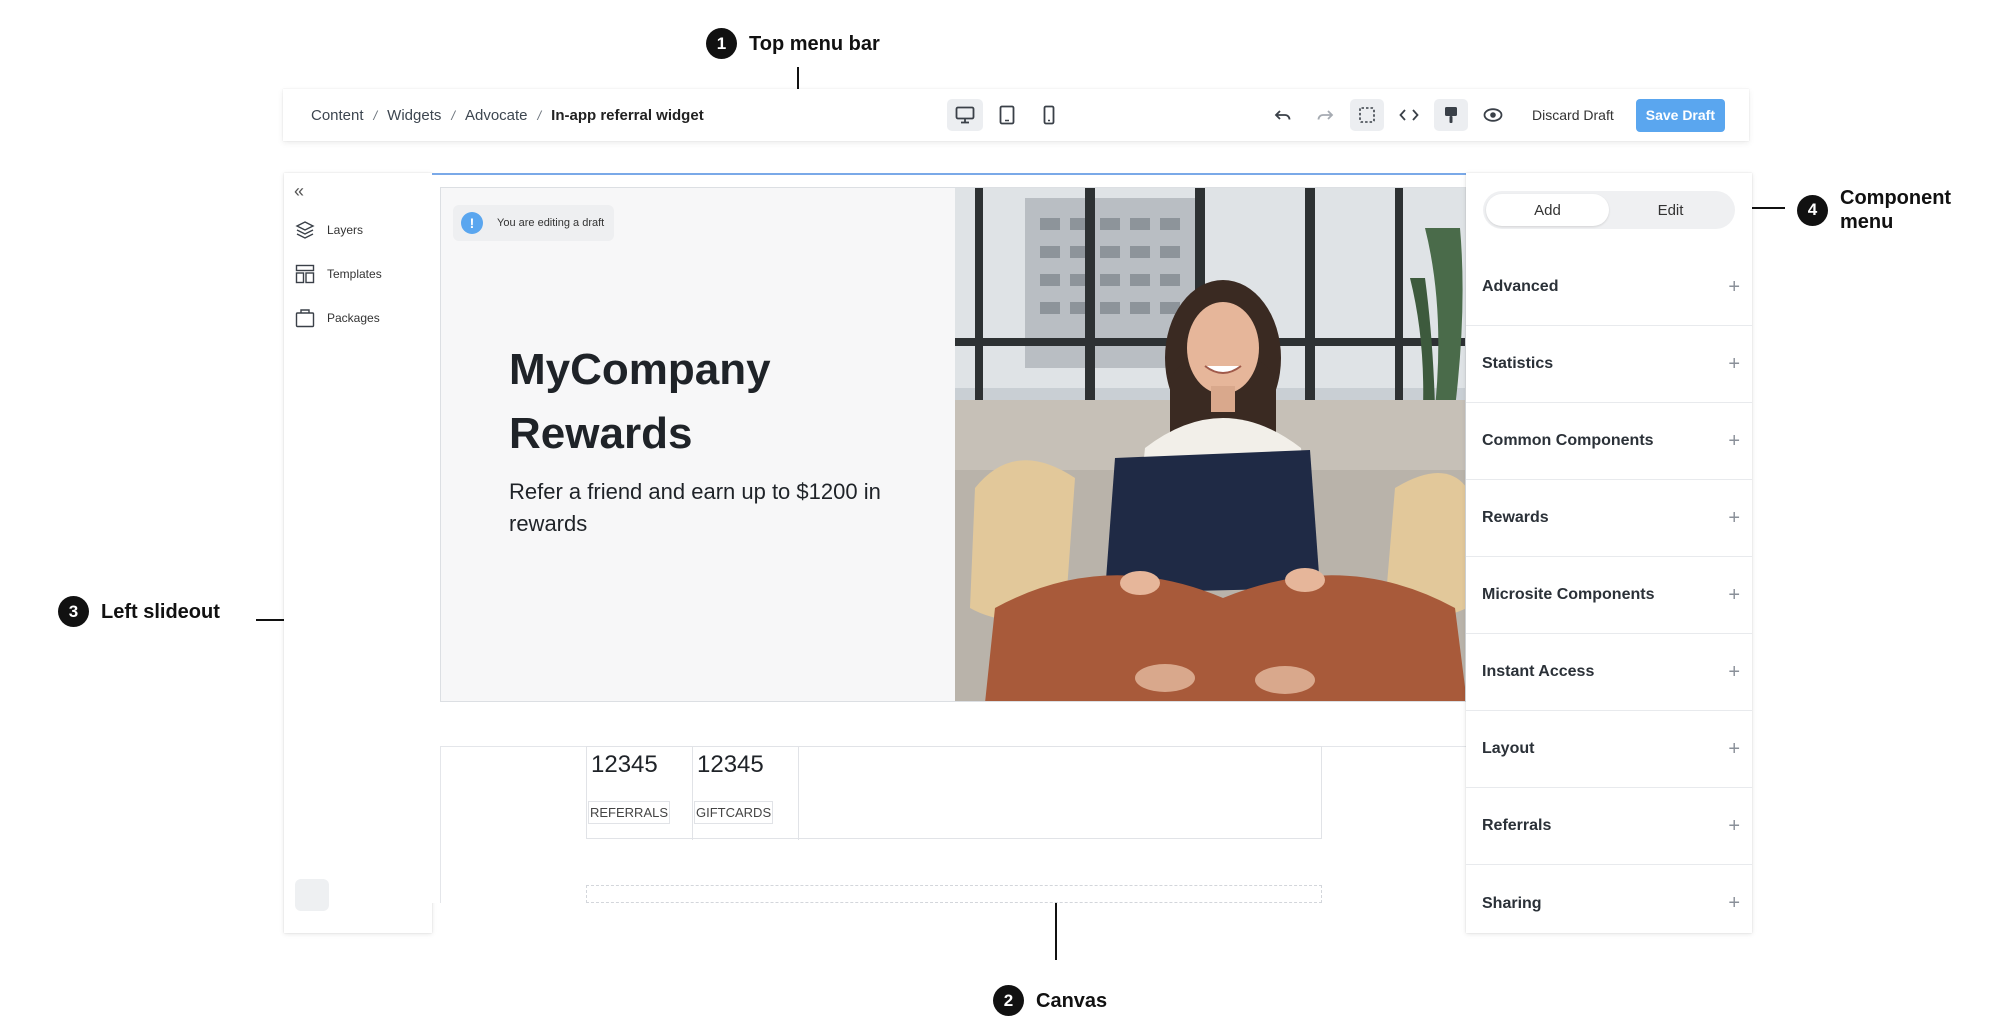 The height and width of the screenshot is (1035, 1997). Describe the element at coordinates (472, 223) in the screenshot. I see `alert-icon: !` at that location.